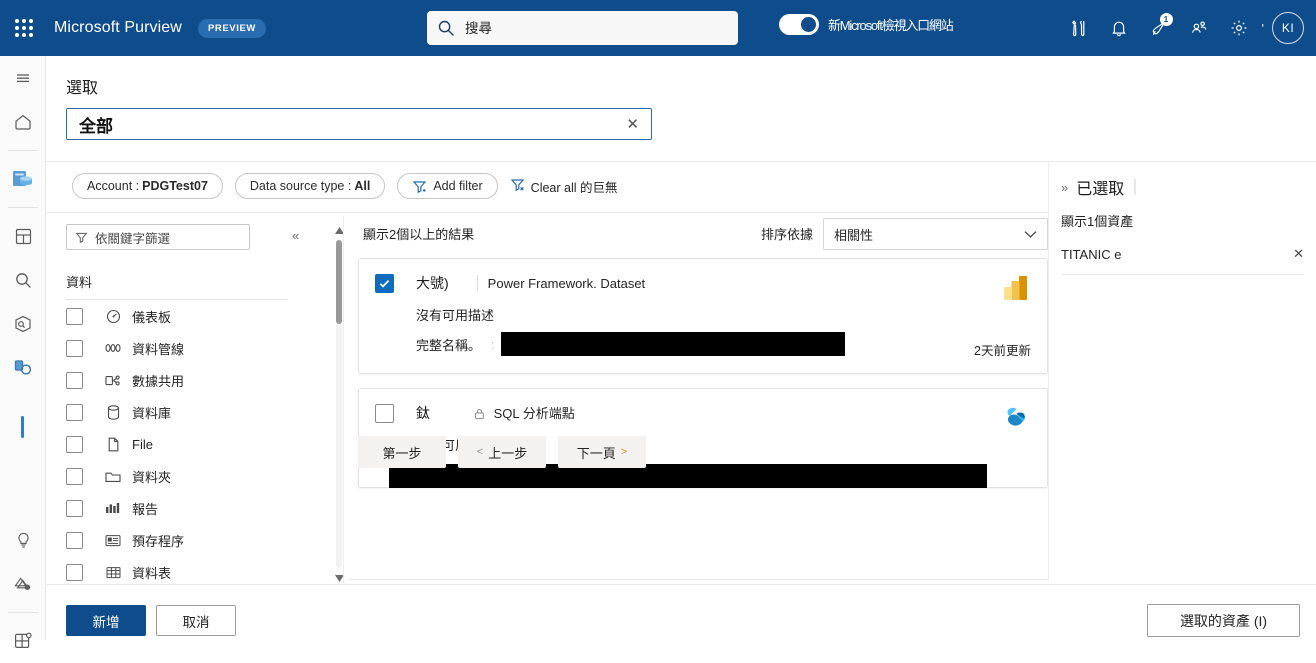 The height and width of the screenshot is (663, 1316). What do you see at coordinates (891, 25) in the screenshot?
I see `toggle-label: 新Microsoft檢視入口網站` at bounding box center [891, 25].